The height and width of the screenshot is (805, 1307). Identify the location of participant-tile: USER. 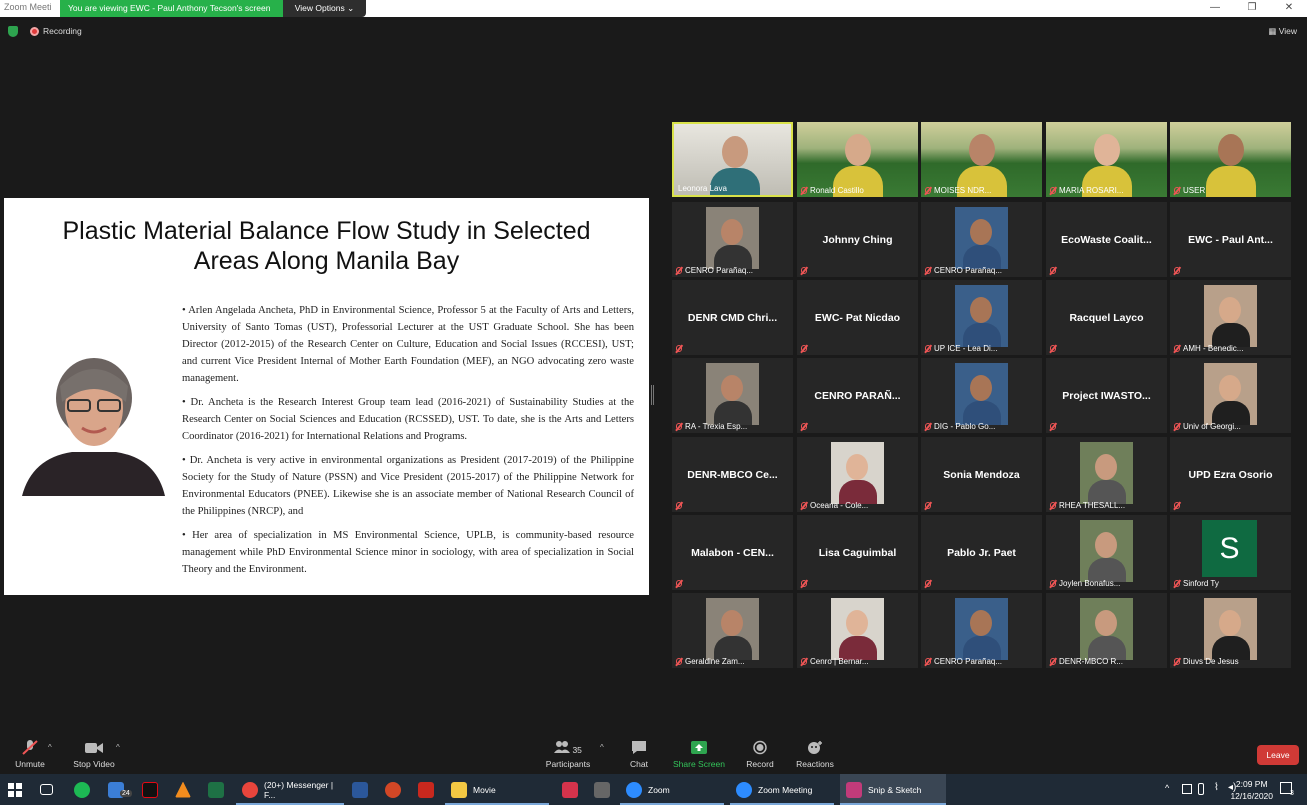
(1230, 159).